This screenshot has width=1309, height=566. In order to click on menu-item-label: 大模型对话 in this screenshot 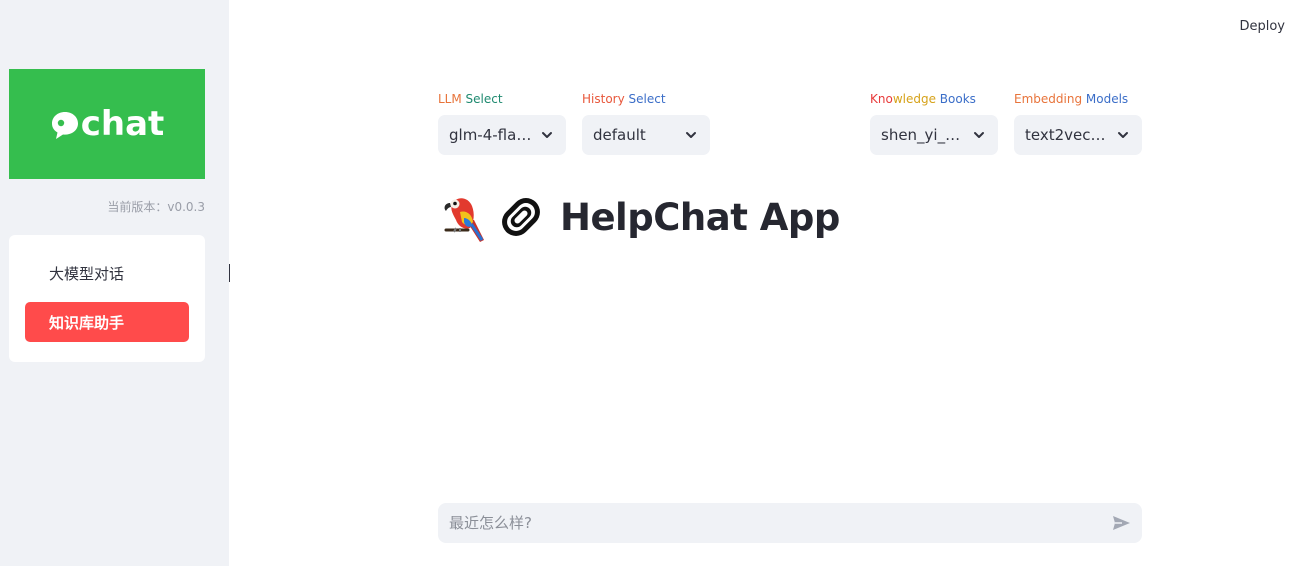, I will do `click(87, 273)`.